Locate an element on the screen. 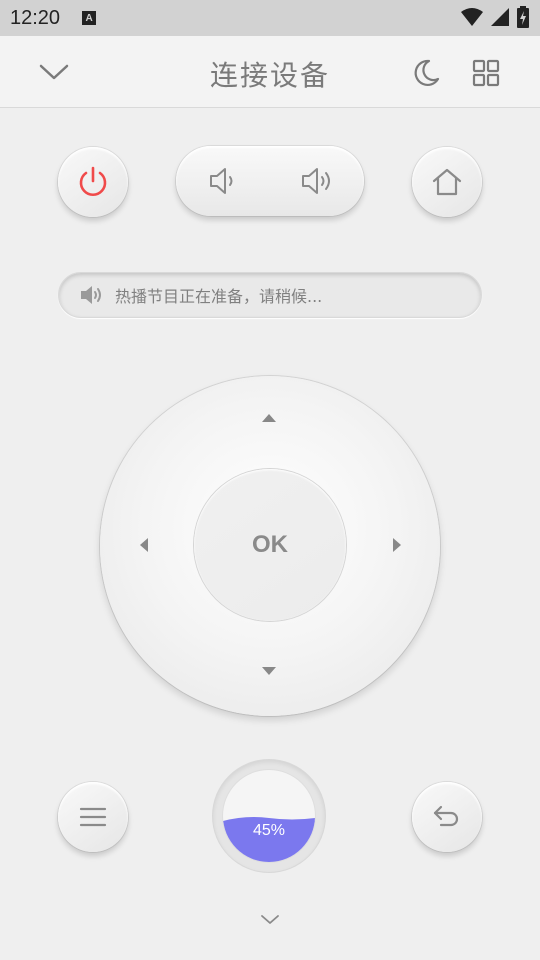  page-title: 连接设备 is located at coordinates (269, 75).